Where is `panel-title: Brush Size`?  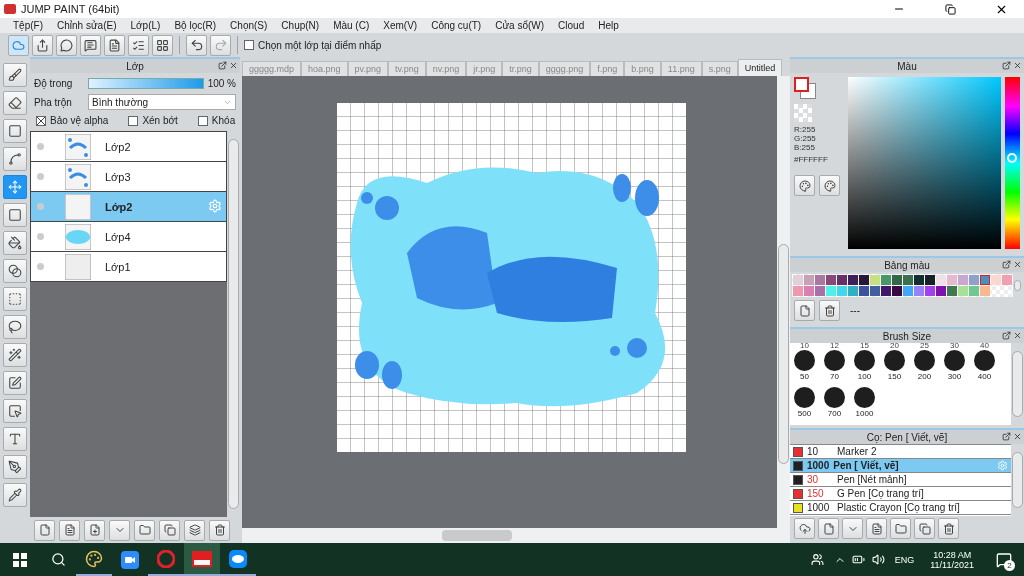 panel-title: Brush Size is located at coordinates (907, 336).